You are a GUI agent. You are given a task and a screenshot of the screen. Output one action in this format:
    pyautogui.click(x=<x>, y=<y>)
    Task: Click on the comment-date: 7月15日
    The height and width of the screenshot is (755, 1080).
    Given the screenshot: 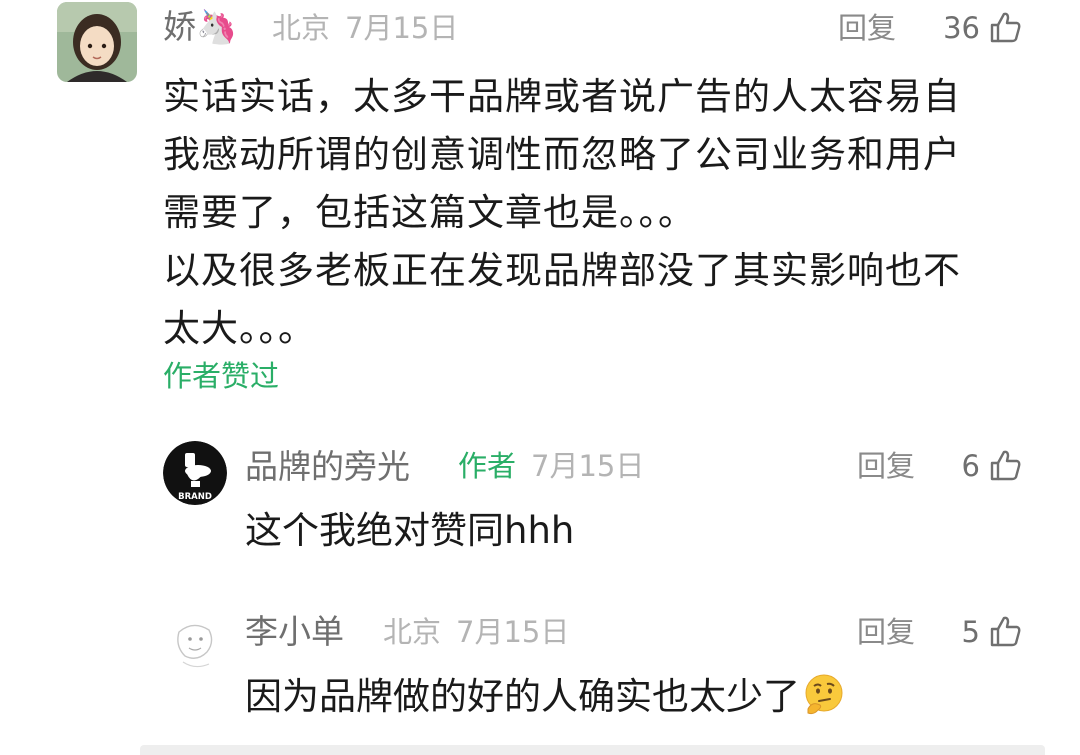 What is the action you would take?
    pyautogui.click(x=402, y=28)
    